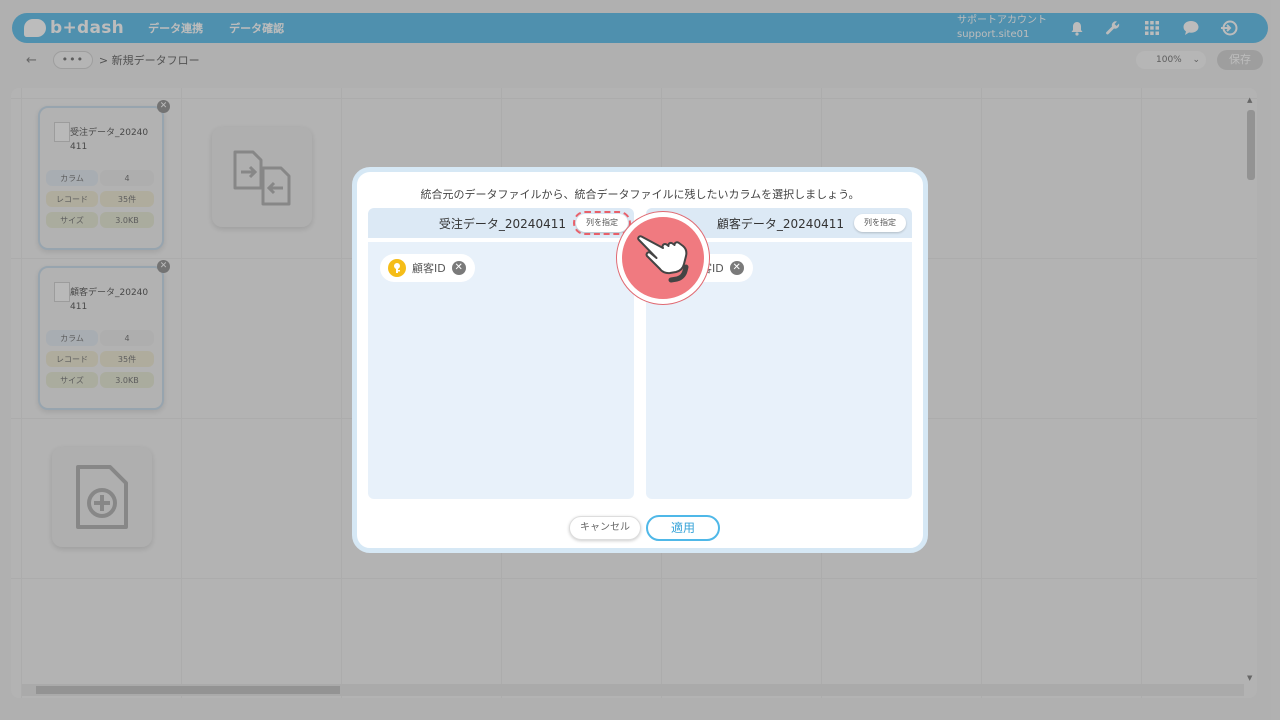 The image size is (1280, 720). I want to click on tutorial-pointer, so click(663, 258).